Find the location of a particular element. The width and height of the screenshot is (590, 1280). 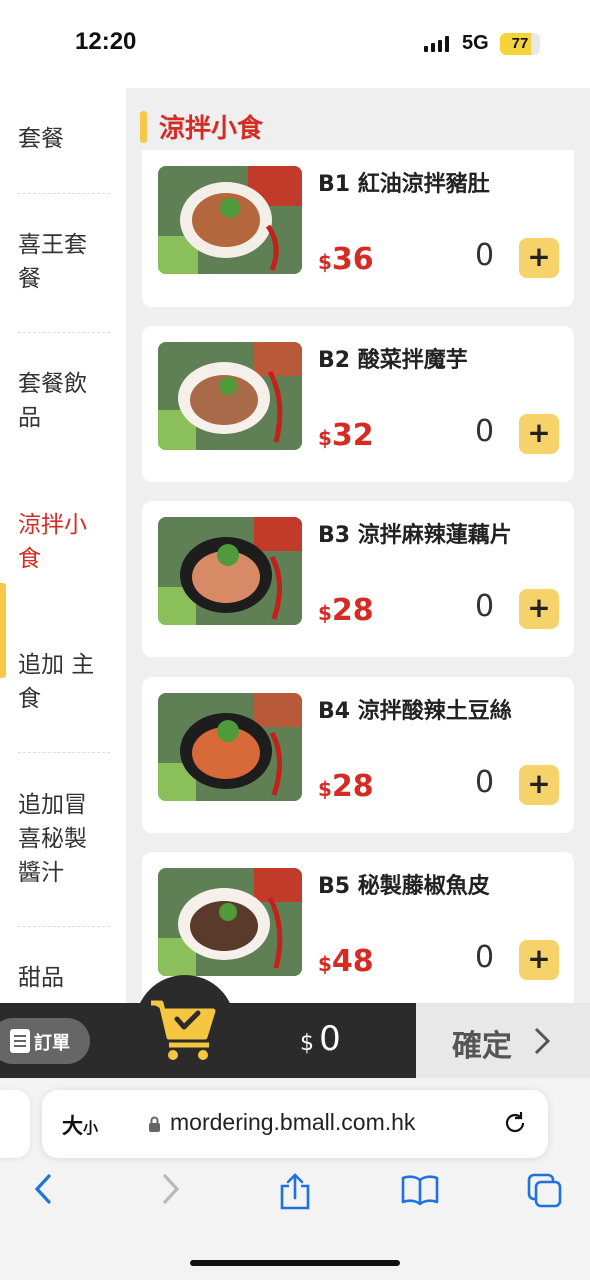

status-time: 12:20 is located at coordinates (106, 41).